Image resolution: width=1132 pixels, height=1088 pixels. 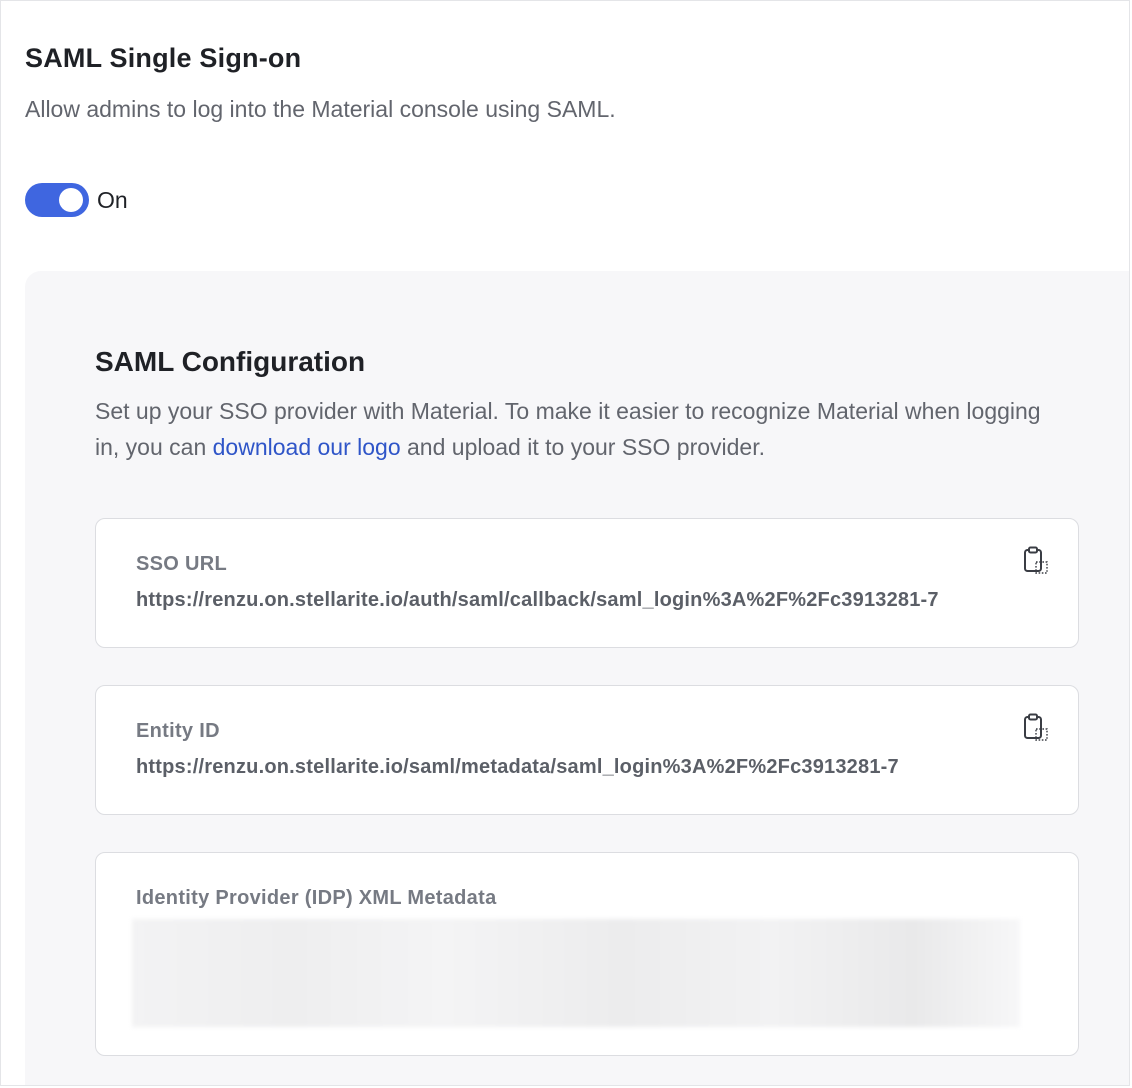 I want to click on idp-xml-metadata-value-redacted, so click(x=576, y=973).